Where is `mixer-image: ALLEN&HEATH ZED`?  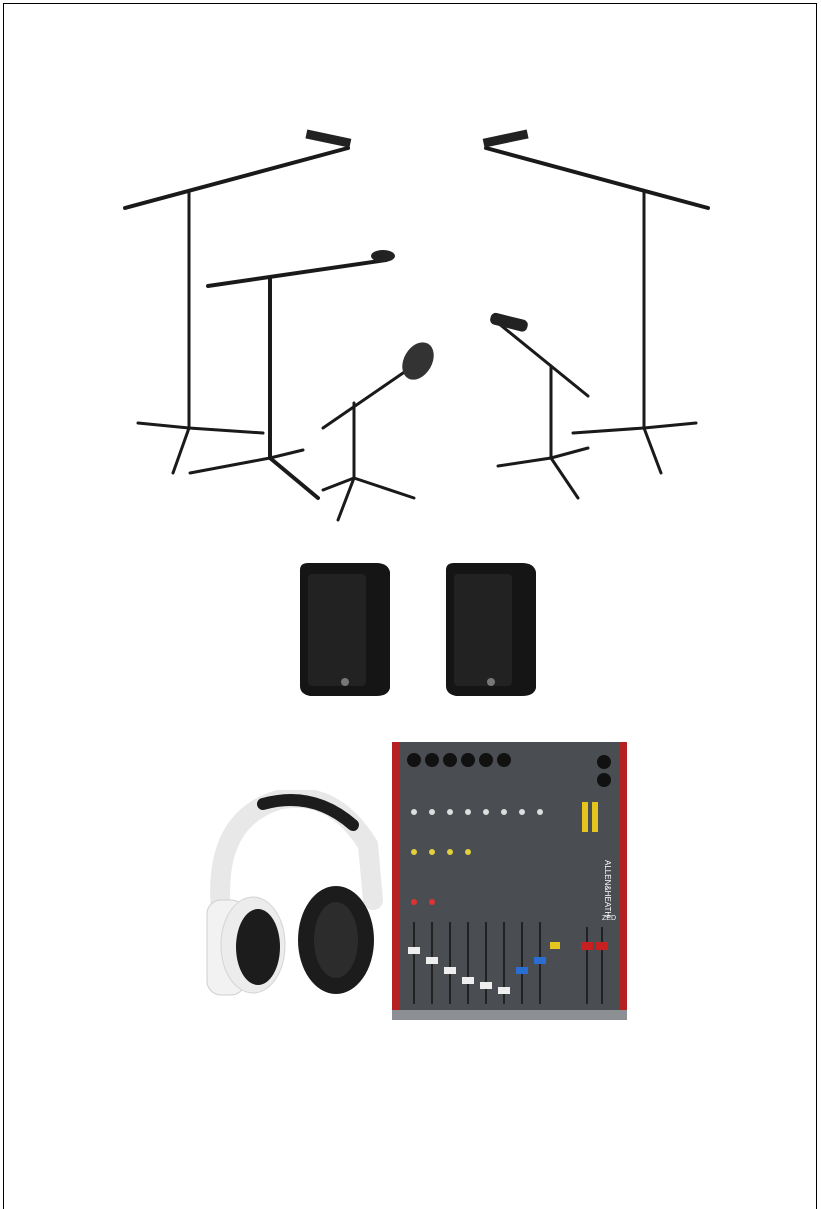
mixer-image: ALLEN&HEATH ZED is located at coordinates (509, 881).